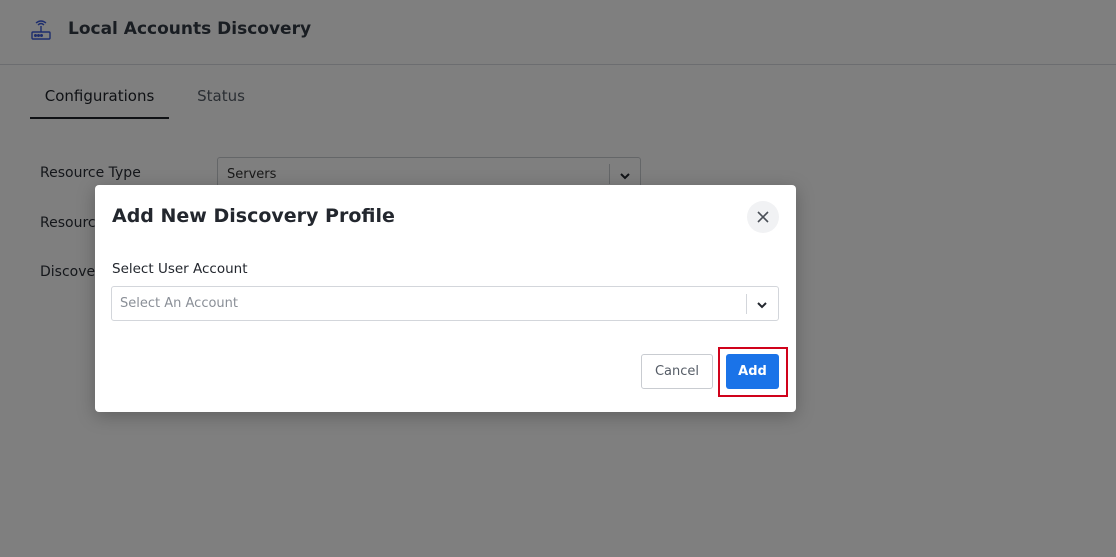 This screenshot has width=1116, height=557. Describe the element at coordinates (420, 303) in the screenshot. I see `account-search-input` at that location.